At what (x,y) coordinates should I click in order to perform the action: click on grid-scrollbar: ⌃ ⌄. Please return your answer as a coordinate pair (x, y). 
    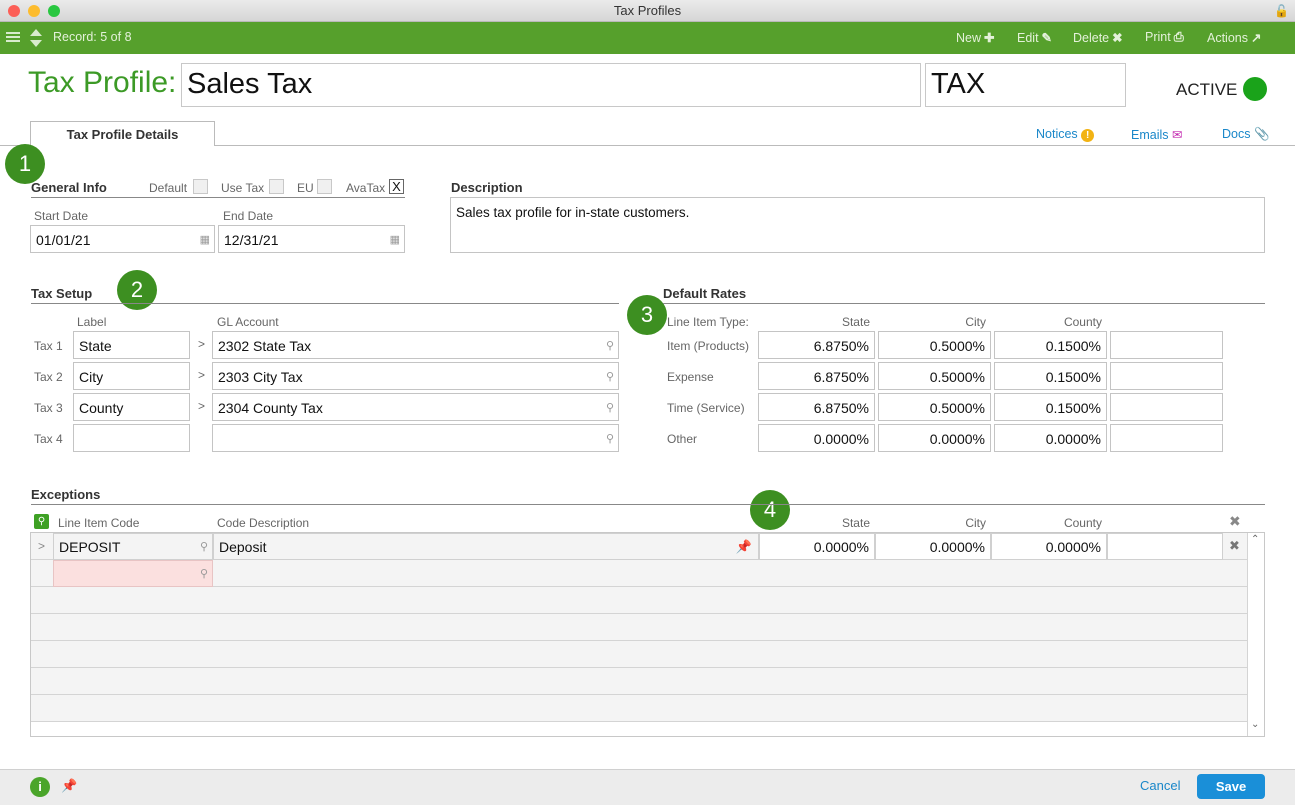
    Looking at the image, I should click on (1255, 634).